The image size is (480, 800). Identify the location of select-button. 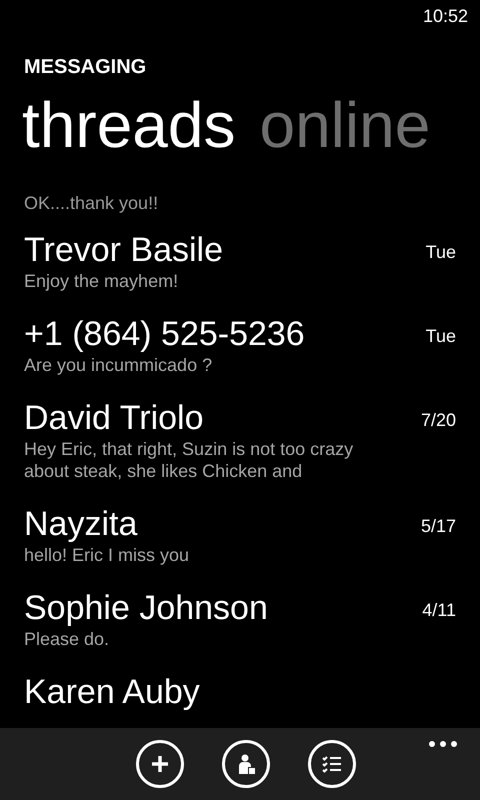
(332, 764).